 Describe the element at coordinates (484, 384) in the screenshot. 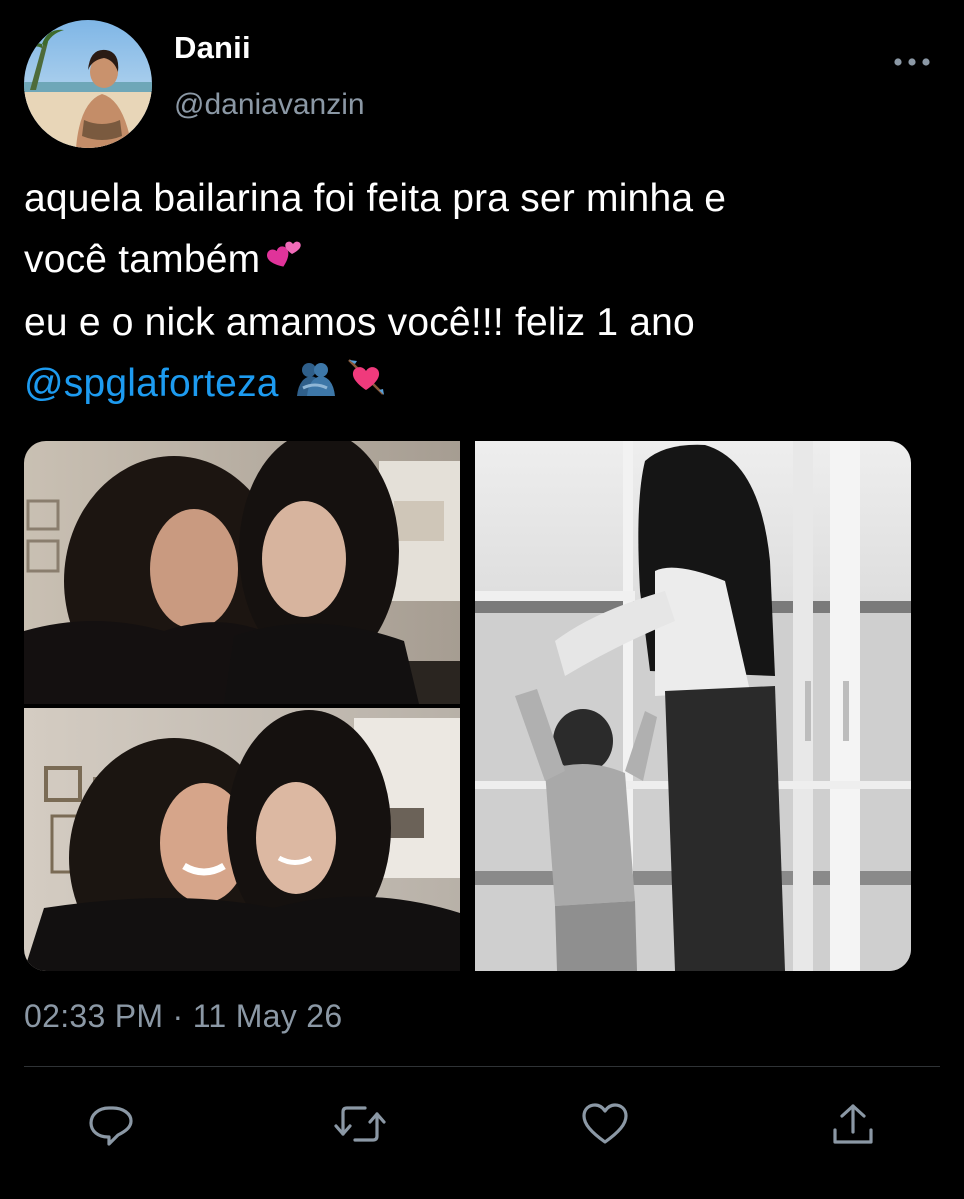

I see `tweet-text-line: @spglaforteza` at that location.